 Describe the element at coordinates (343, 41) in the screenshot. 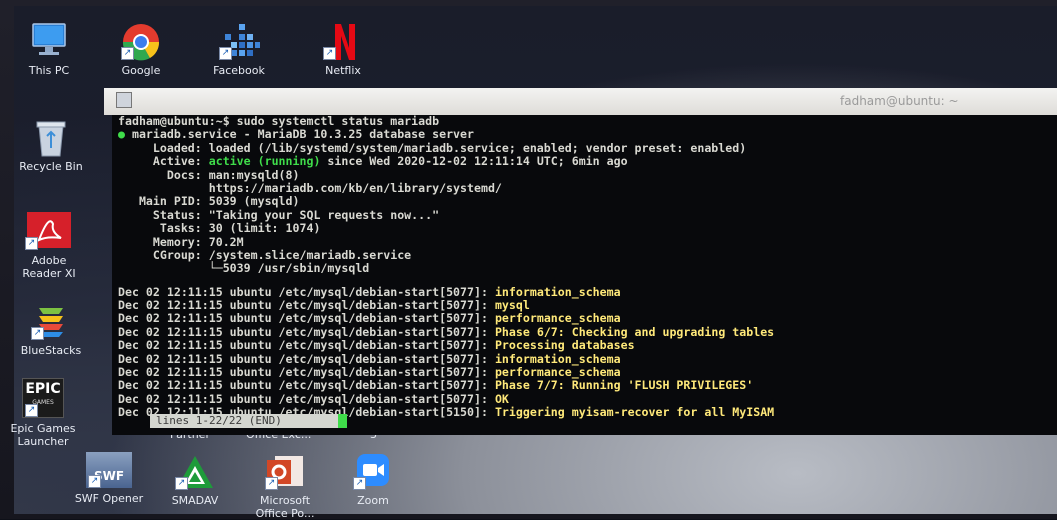

I see `netflix-icon: ↗` at that location.